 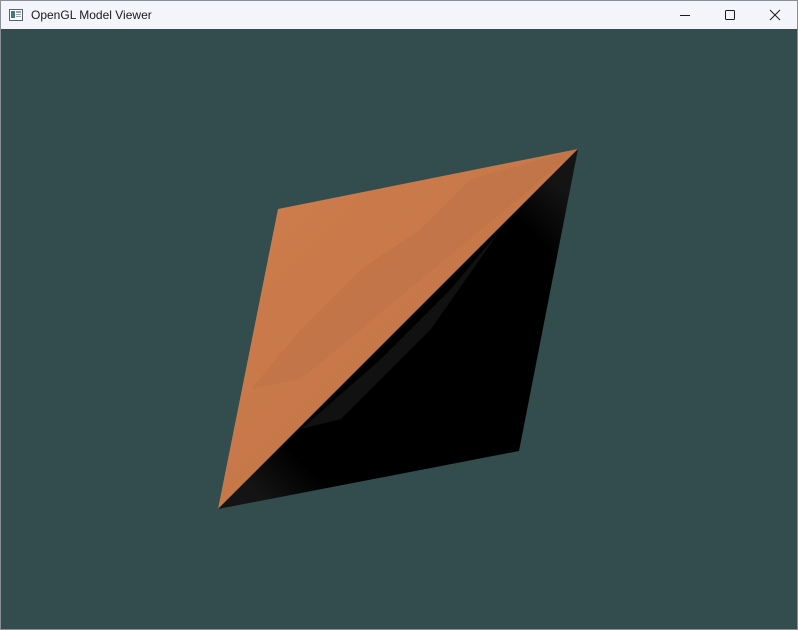 I want to click on maximize-button, so click(x=729, y=15).